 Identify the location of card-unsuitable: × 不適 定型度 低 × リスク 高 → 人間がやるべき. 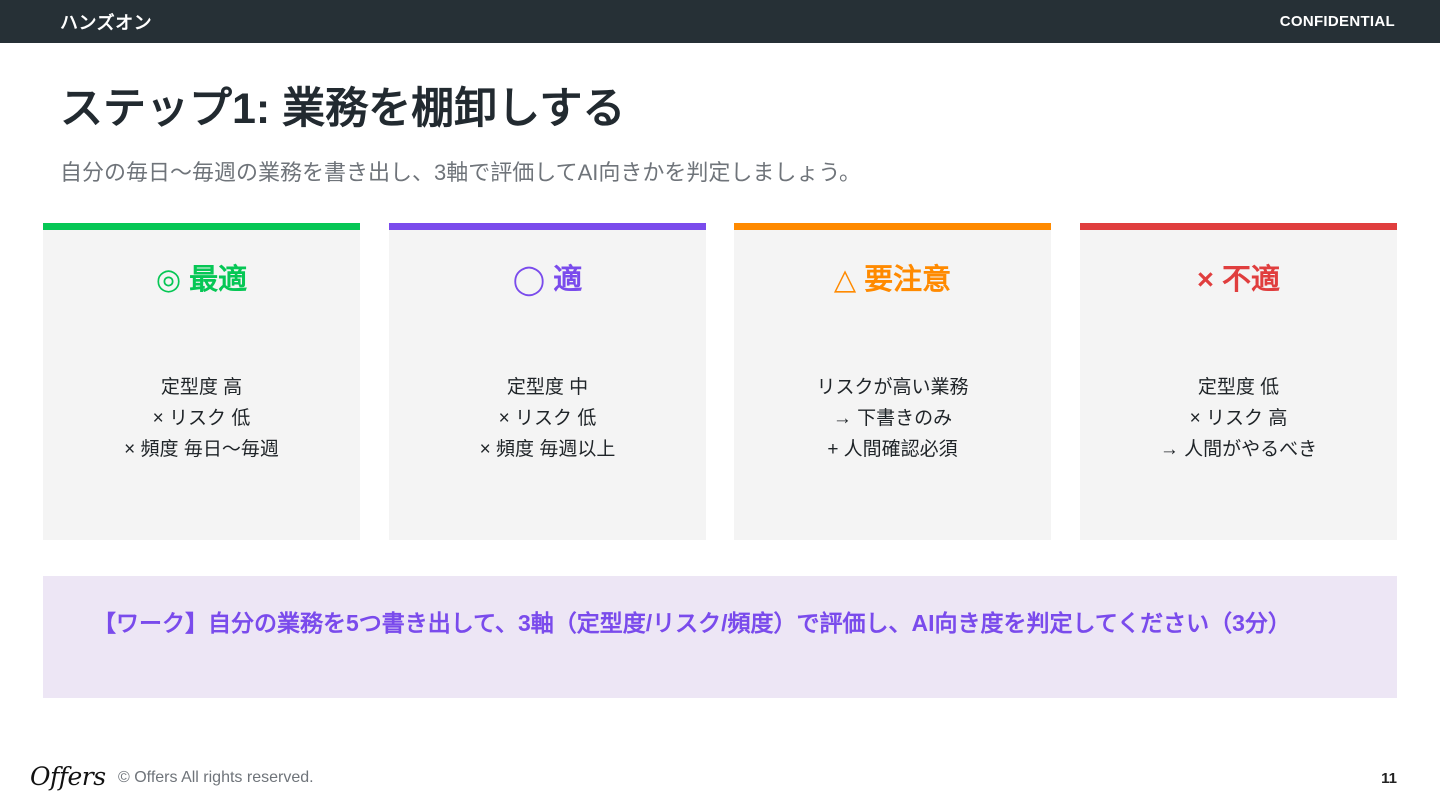
(1238, 381).